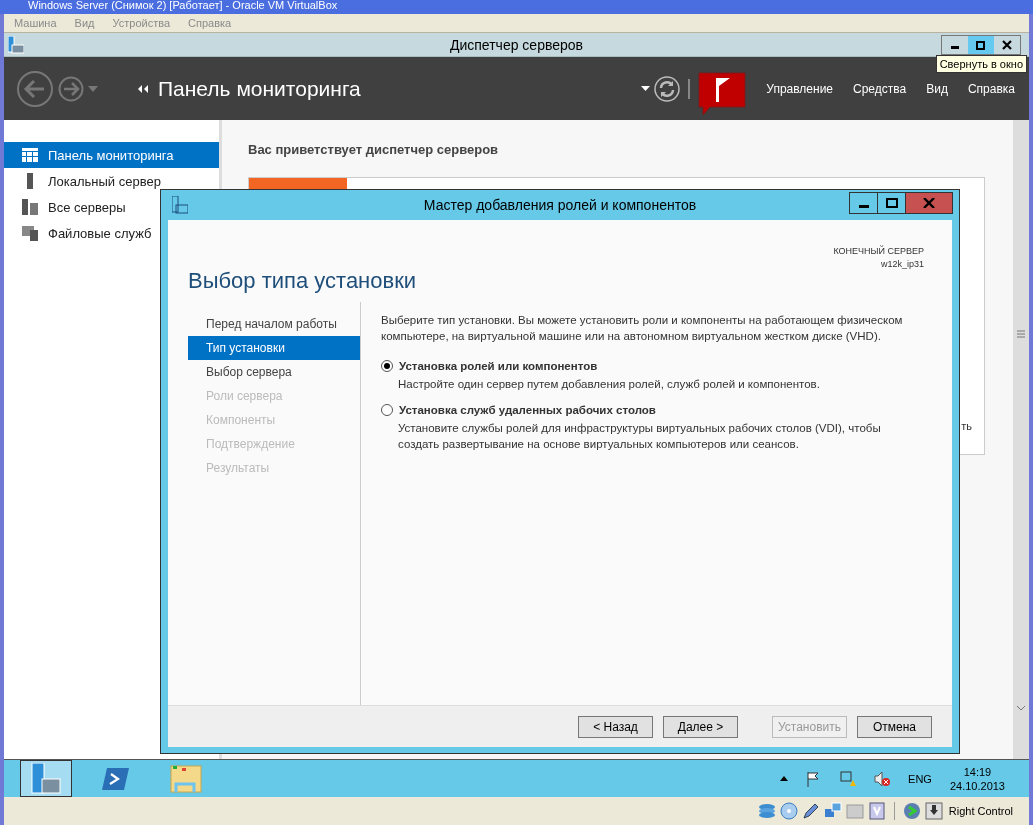 This screenshot has height=825, width=1033. I want to click on caret-up-icon, so click(784, 778).